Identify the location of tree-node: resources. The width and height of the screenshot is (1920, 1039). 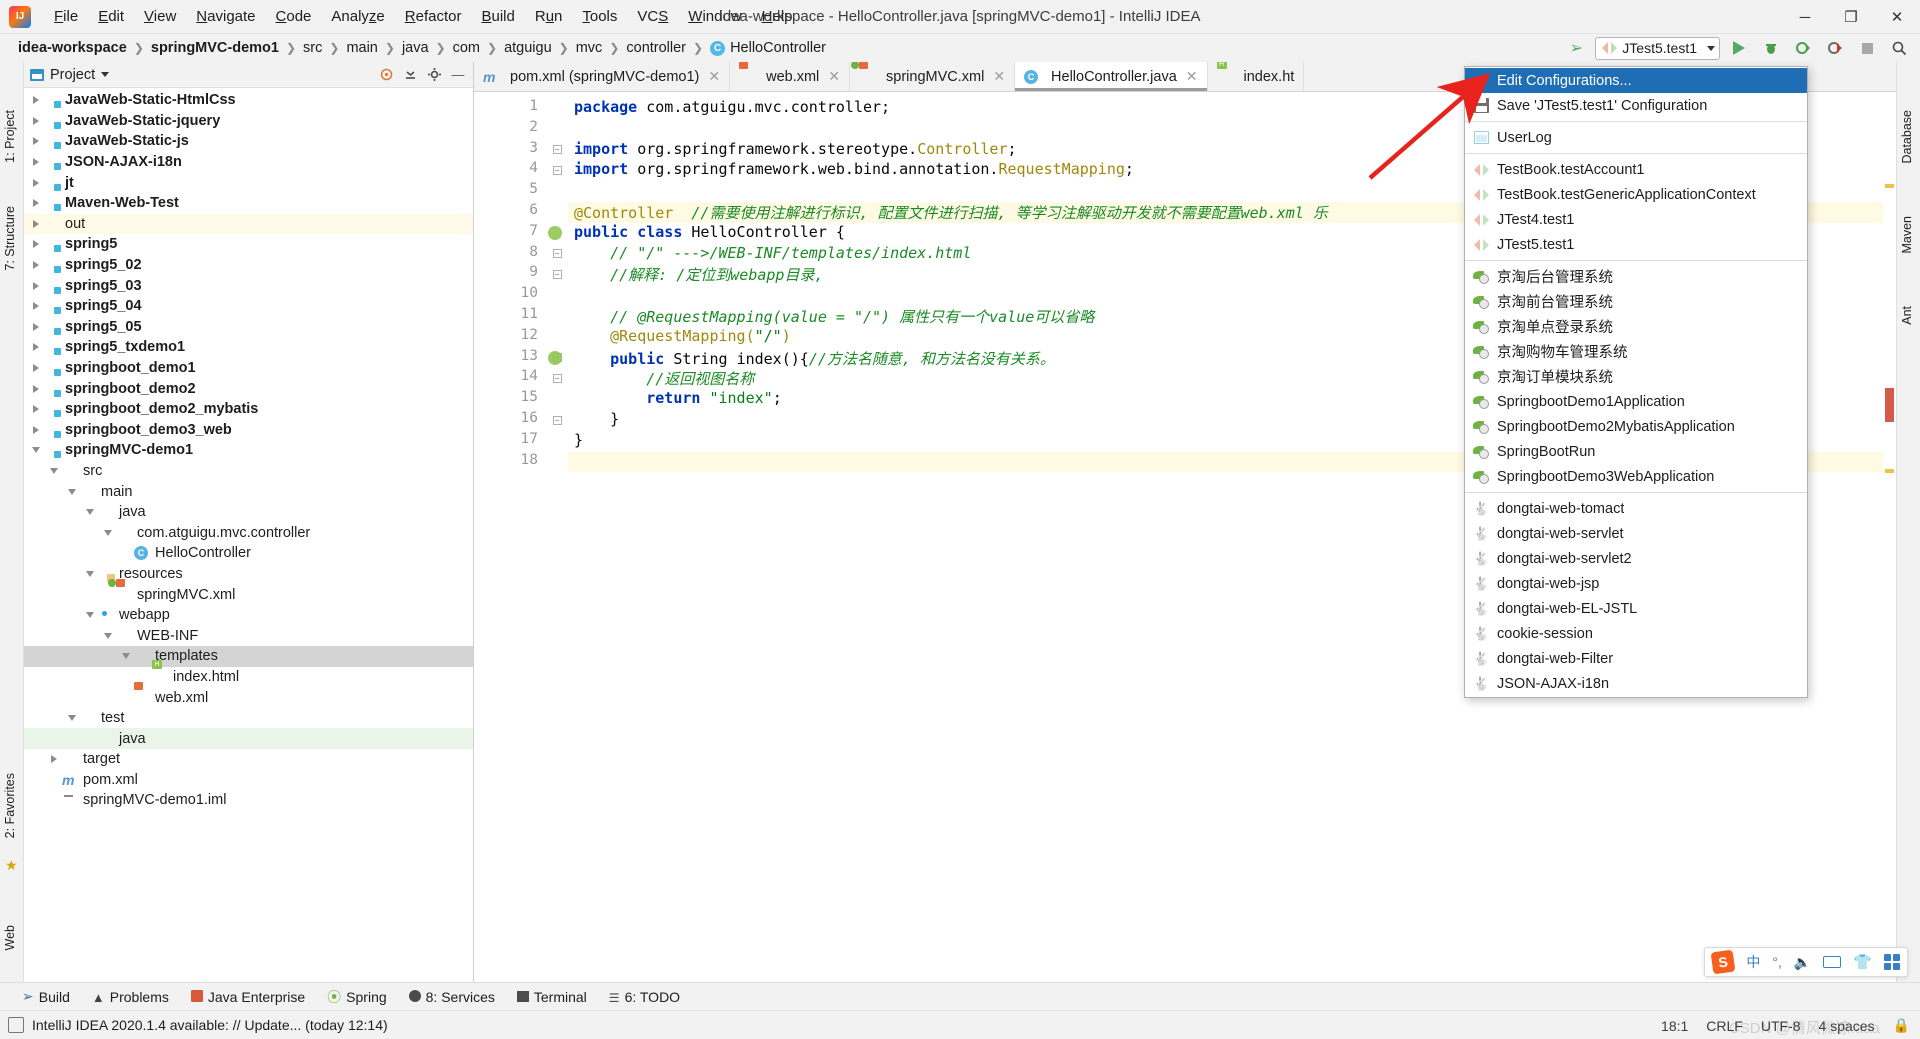
(248, 574).